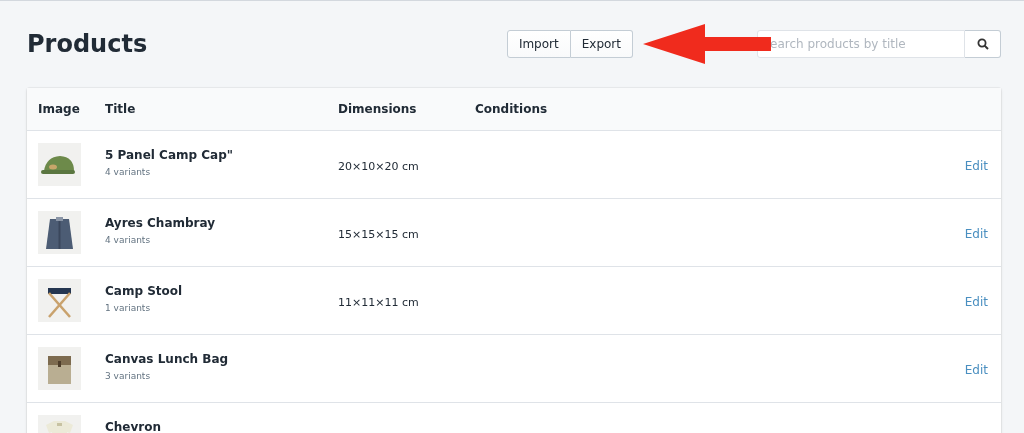  I want to click on dimensions-text: 20×10×20 cm, so click(378, 166).